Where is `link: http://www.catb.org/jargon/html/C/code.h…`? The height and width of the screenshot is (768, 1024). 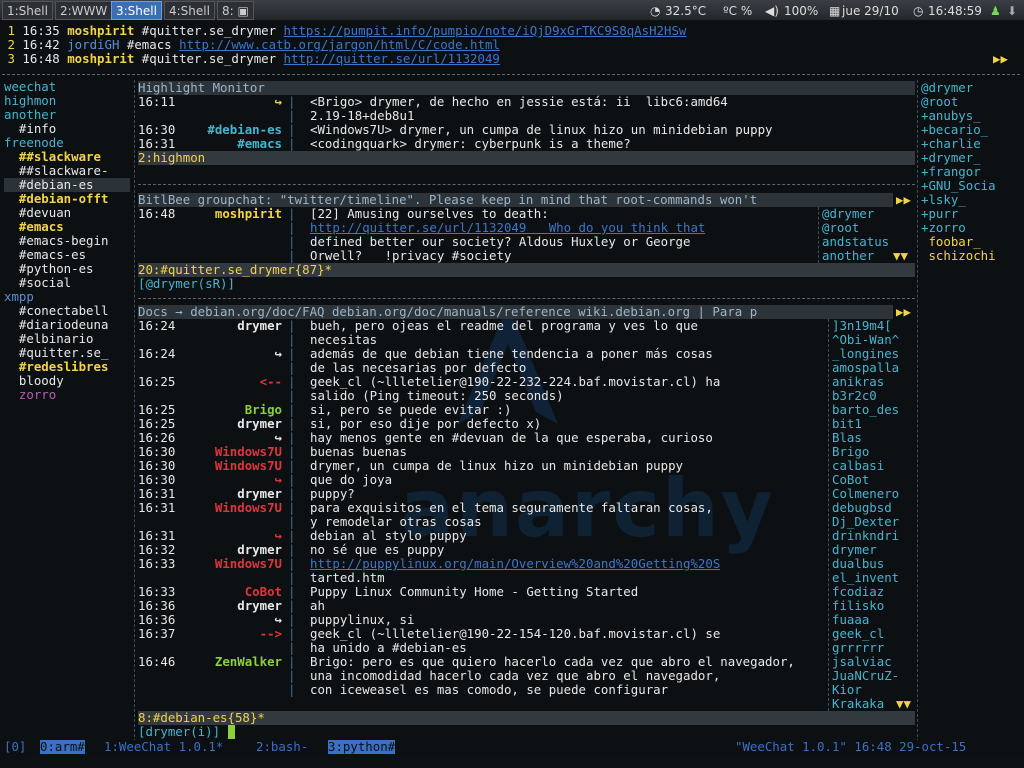
link: http://www.catb.org/jargon/html/C/code.h… is located at coordinates (339, 44).